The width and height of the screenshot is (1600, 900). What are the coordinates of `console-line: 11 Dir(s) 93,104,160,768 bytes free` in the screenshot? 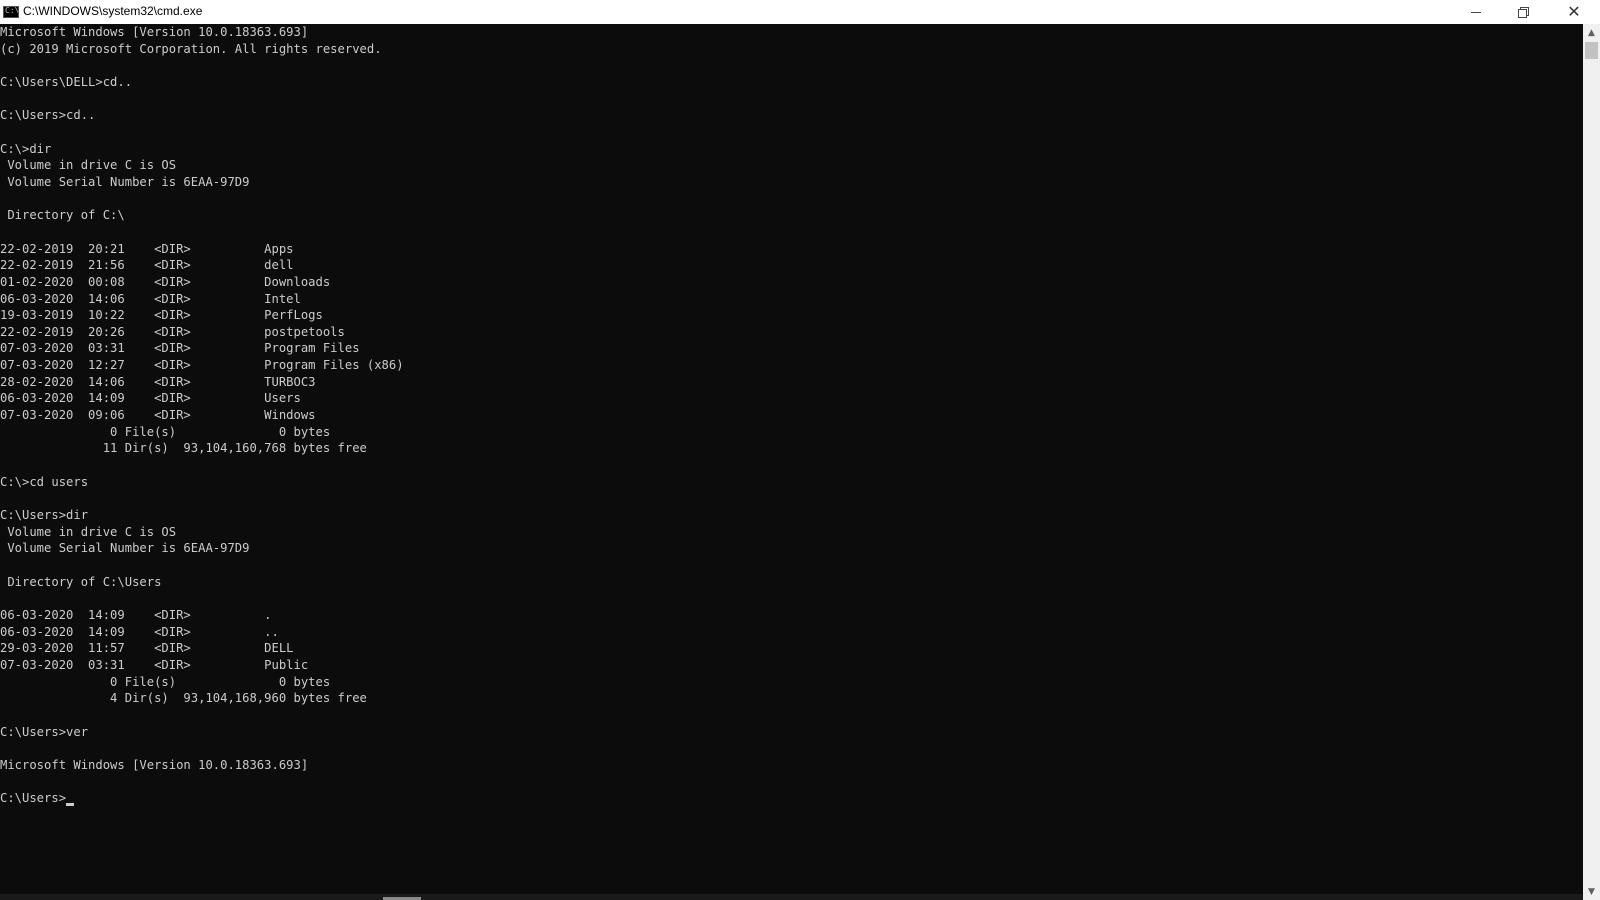 It's located at (183, 448).